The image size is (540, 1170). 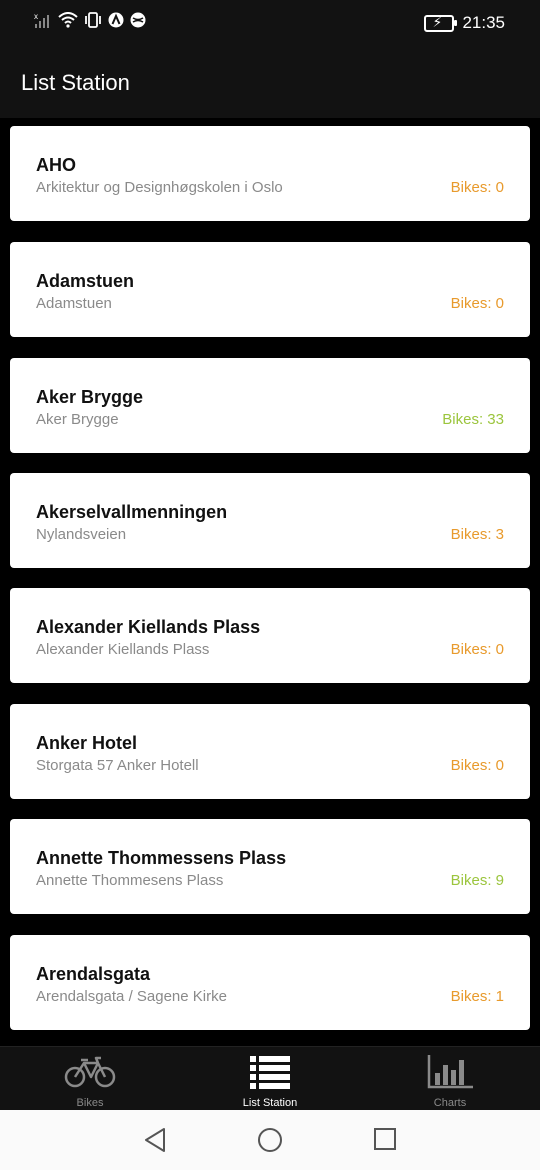 I want to click on home-icon, so click(x=270, y=1140).